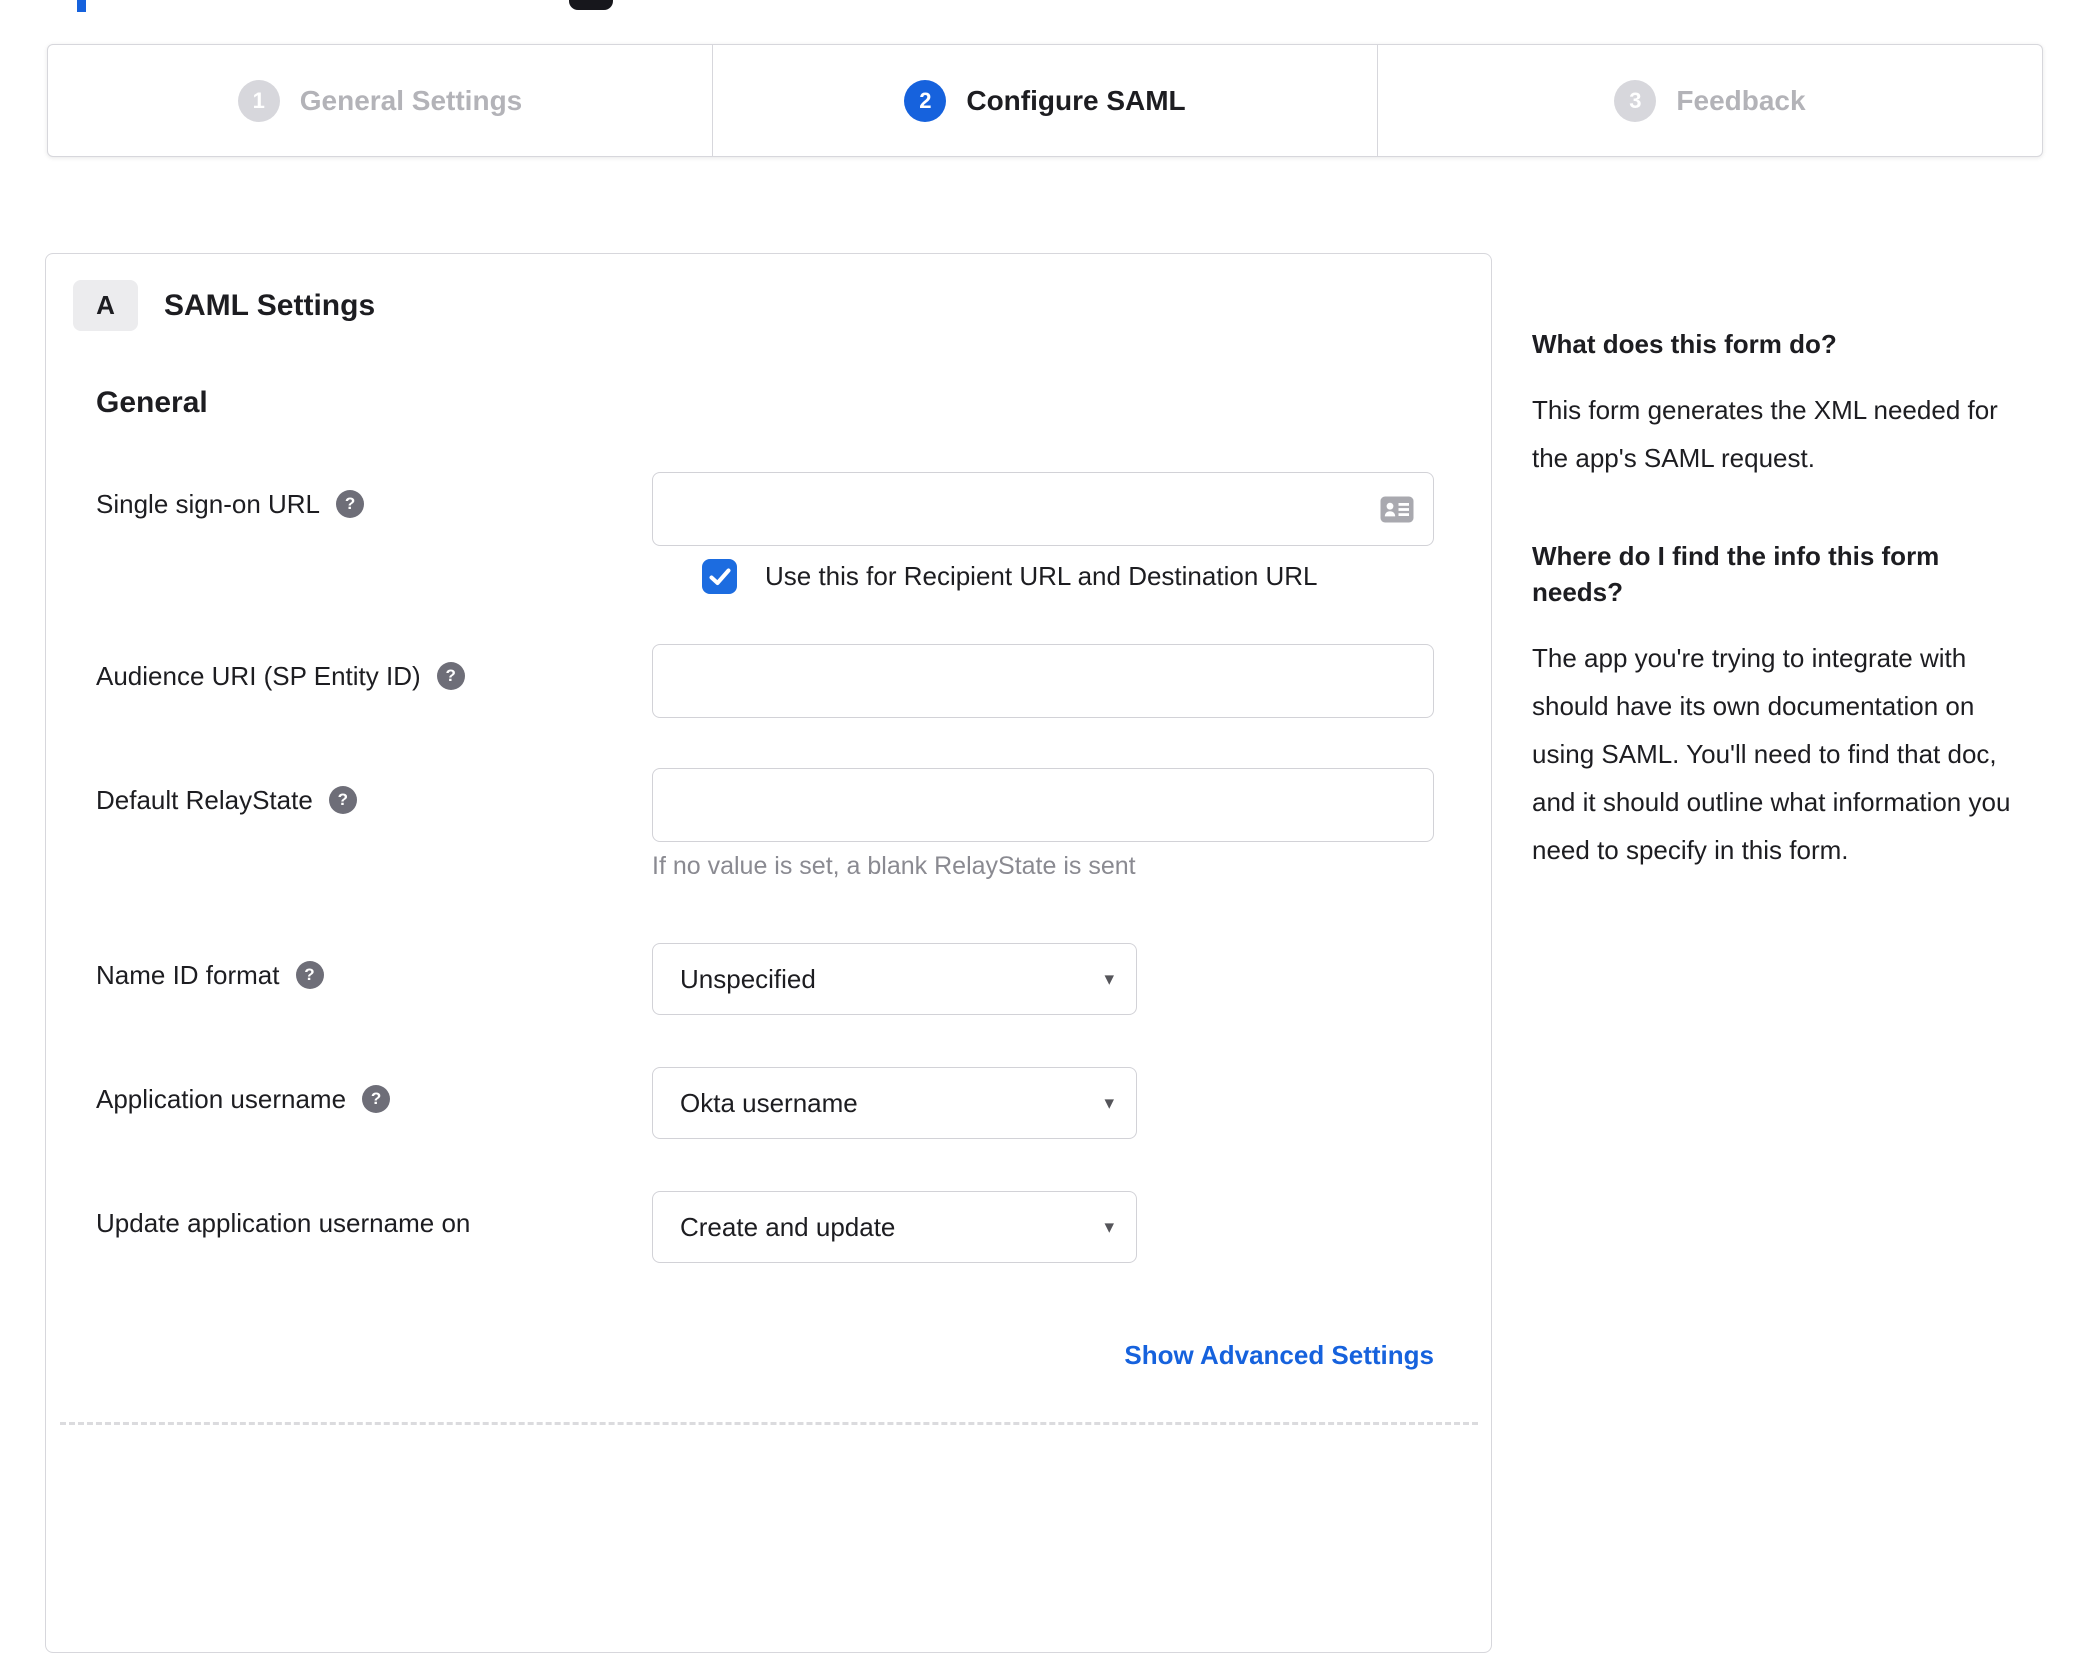 The image size is (2092, 1653). Describe the element at coordinates (748, 978) in the screenshot. I see `name-id-format-value: Unspecified` at that location.